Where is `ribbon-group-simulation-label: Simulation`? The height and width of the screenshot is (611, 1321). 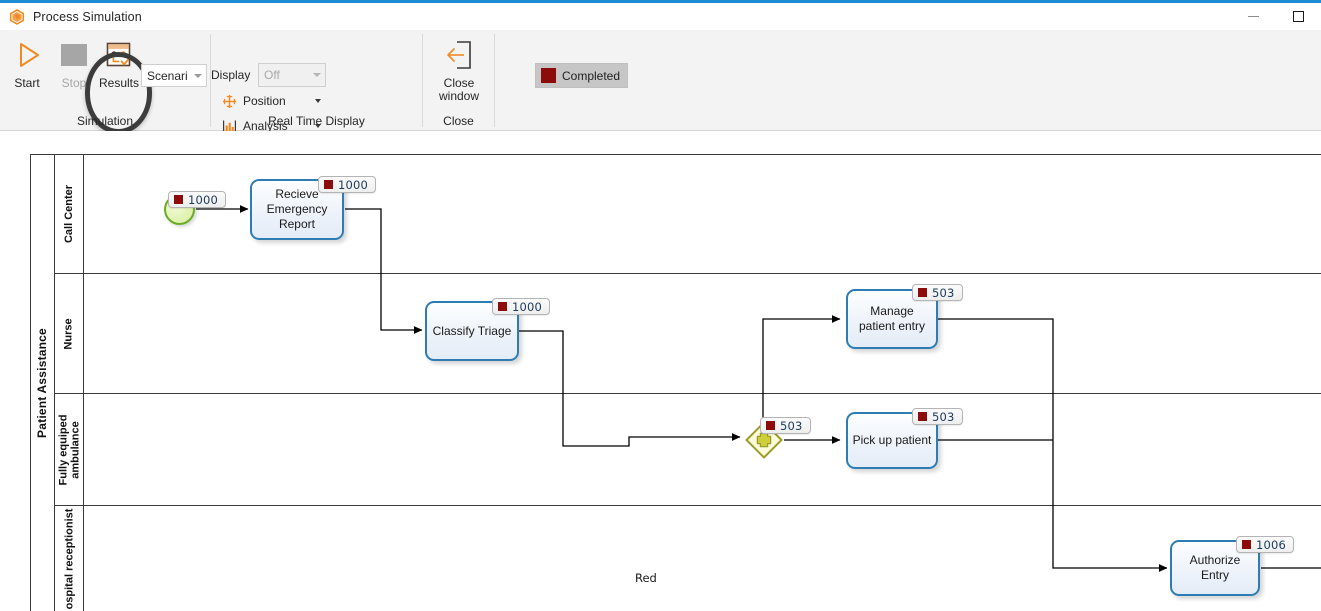 ribbon-group-simulation-label: Simulation is located at coordinates (105, 121).